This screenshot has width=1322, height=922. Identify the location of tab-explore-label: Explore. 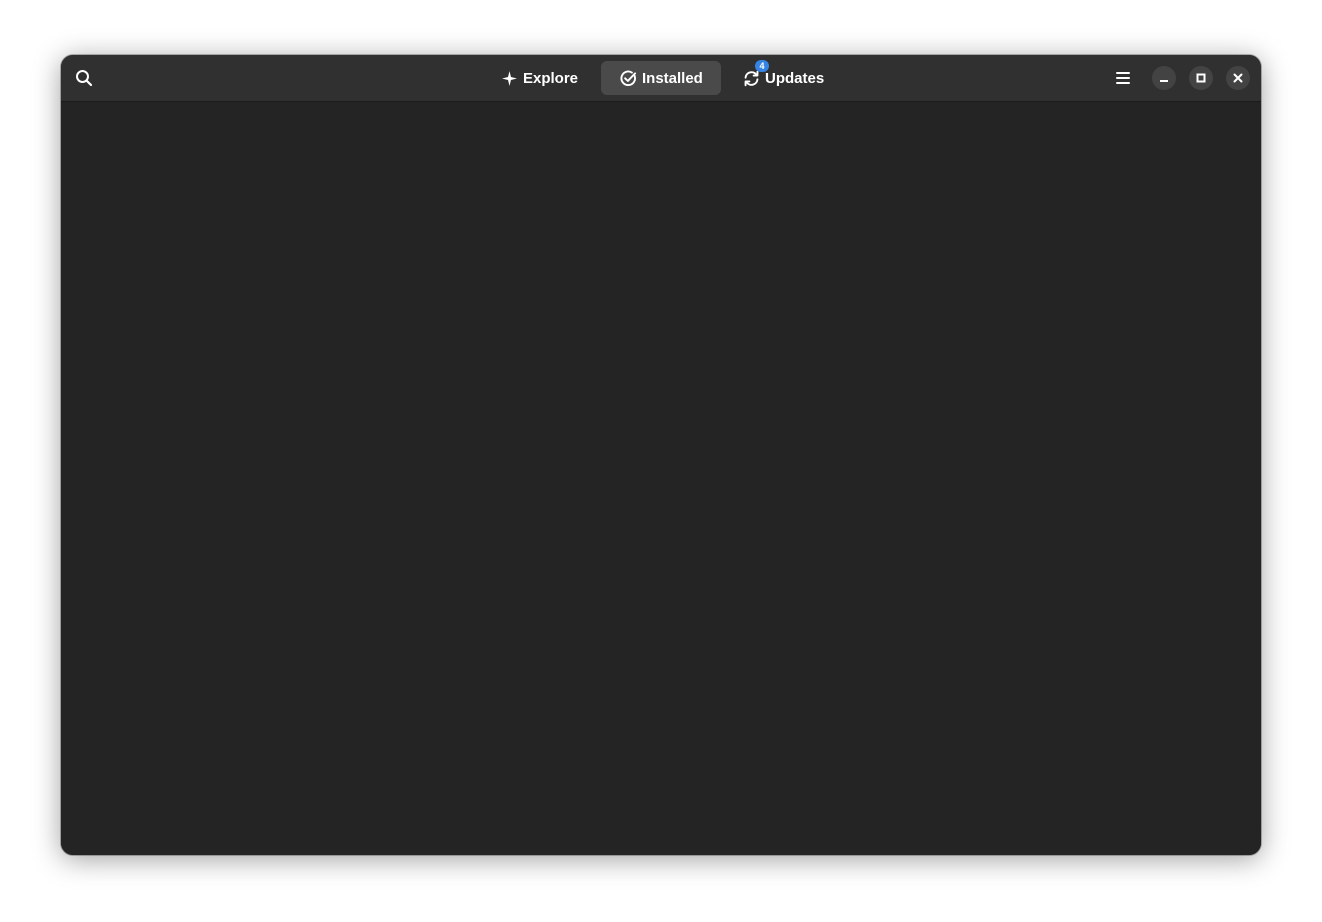
(551, 78).